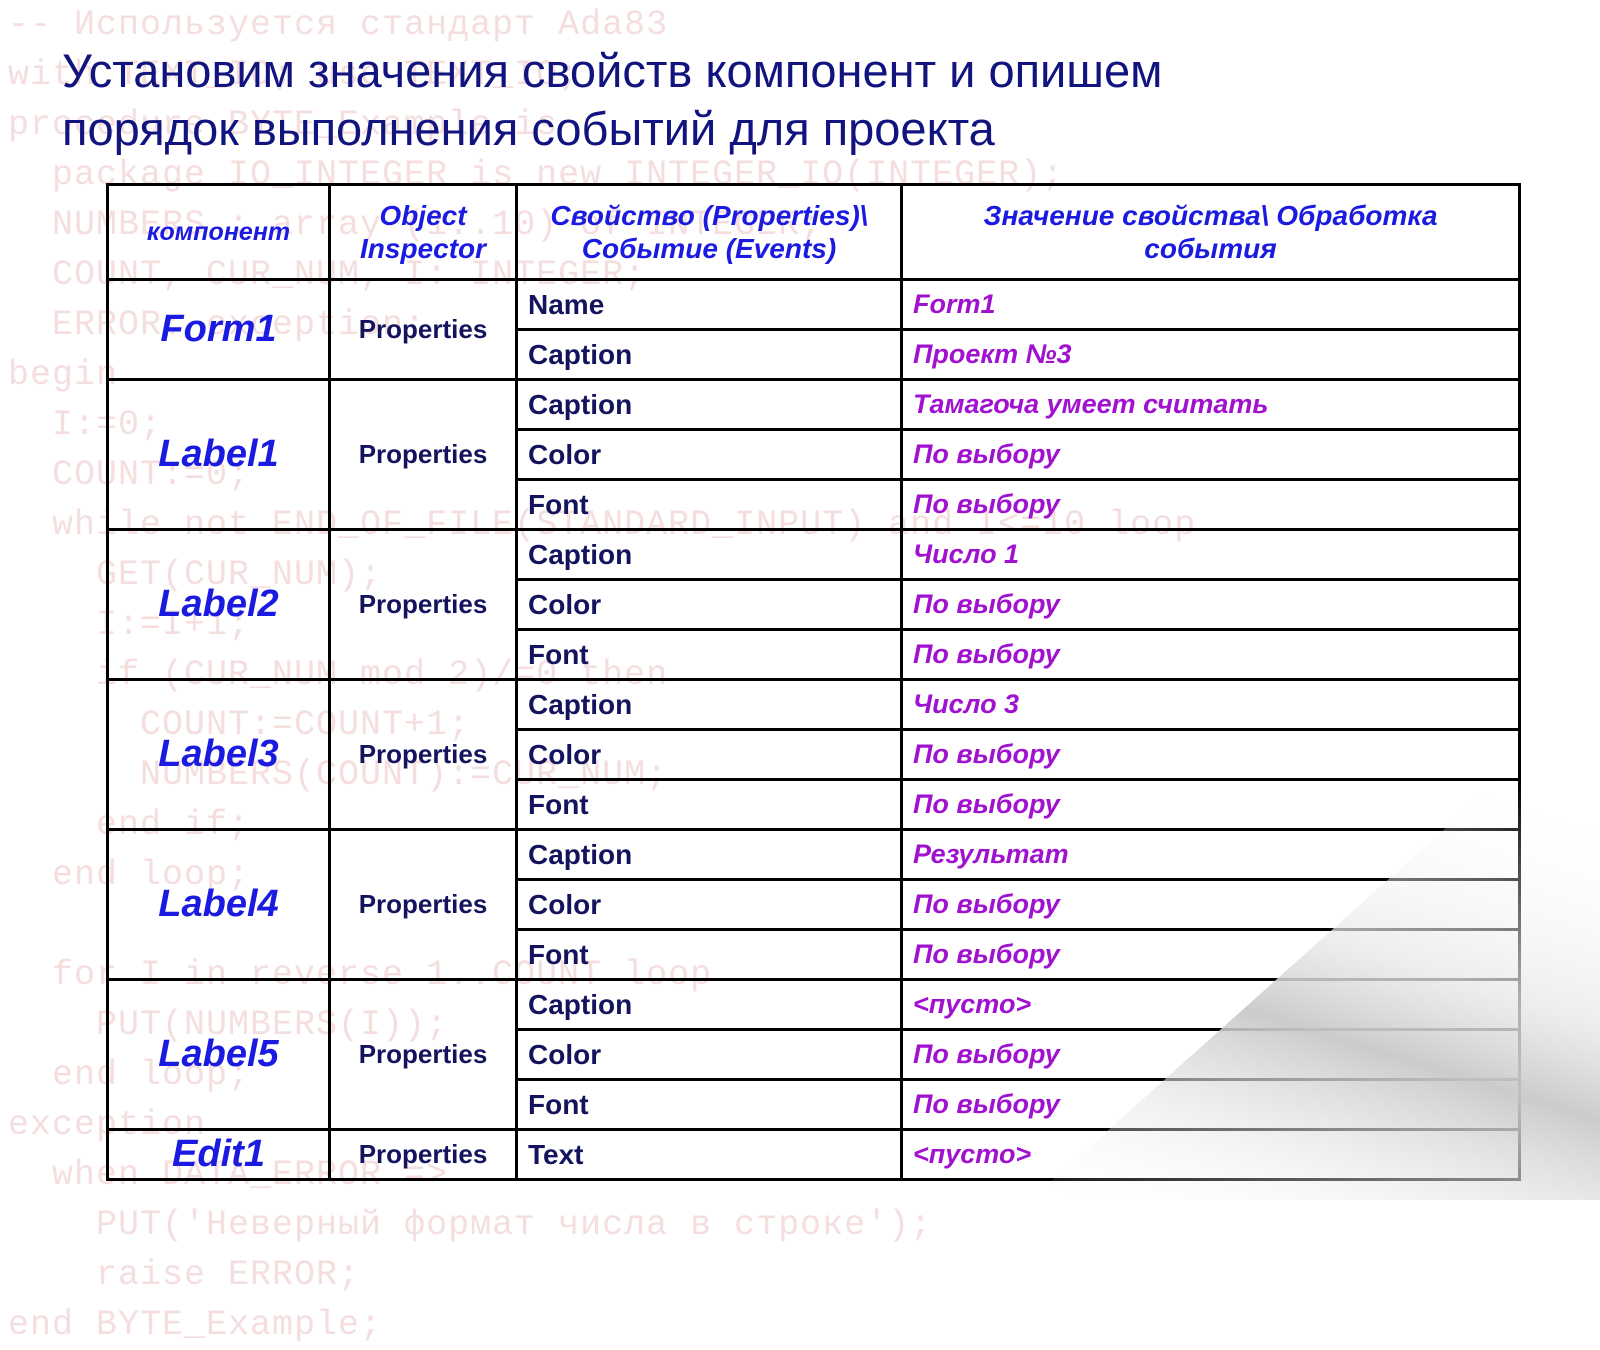 The image size is (1600, 1350). I want to click on property-value-cell: Тамагоча умеет считать, so click(1210, 404).